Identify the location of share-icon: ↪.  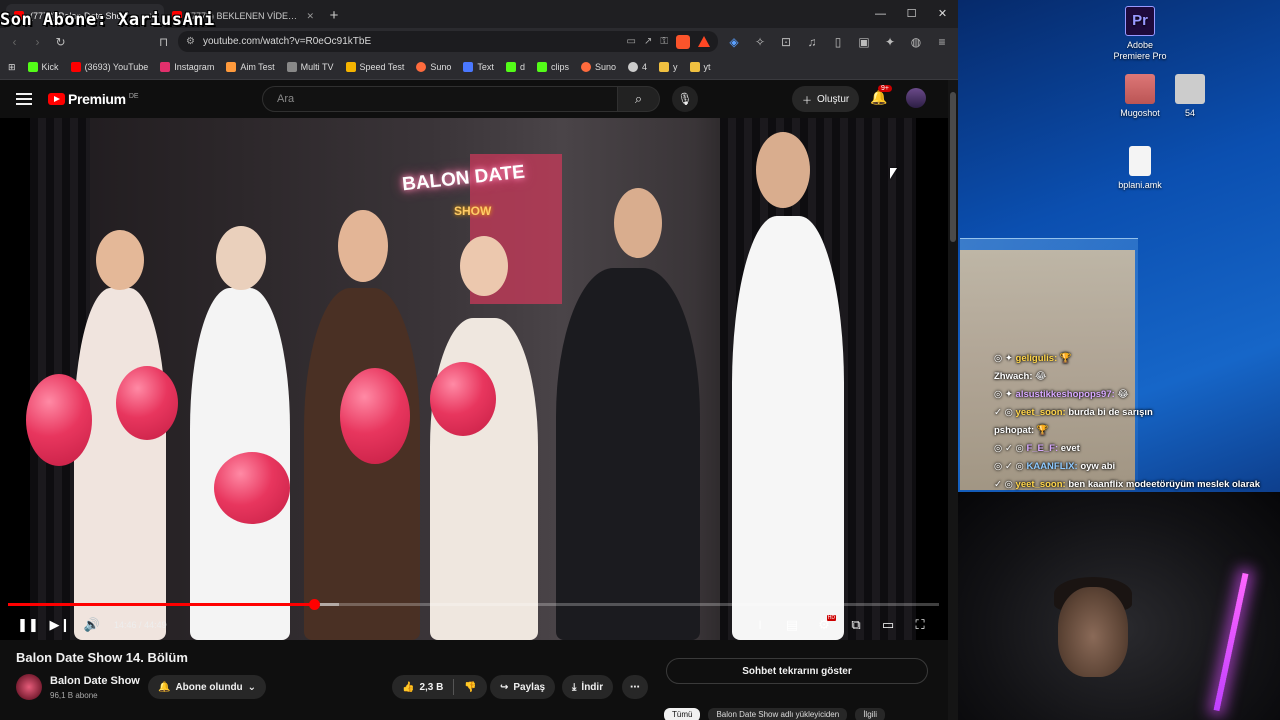
(504, 687).